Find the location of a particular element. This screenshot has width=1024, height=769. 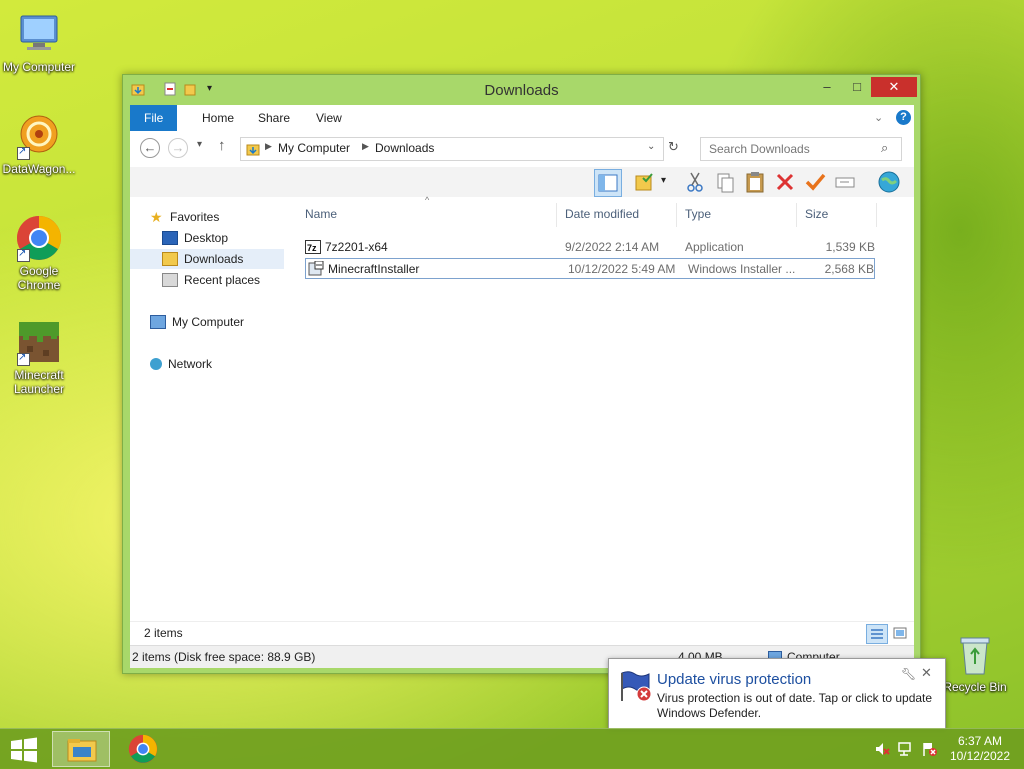

windows-logo-icon is located at coordinates (24, 750).